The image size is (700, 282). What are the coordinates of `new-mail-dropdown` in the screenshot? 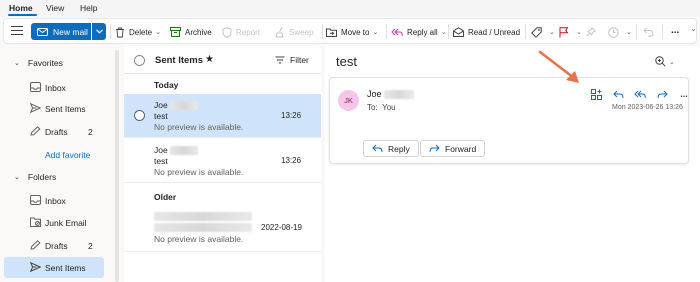 It's located at (99, 31).